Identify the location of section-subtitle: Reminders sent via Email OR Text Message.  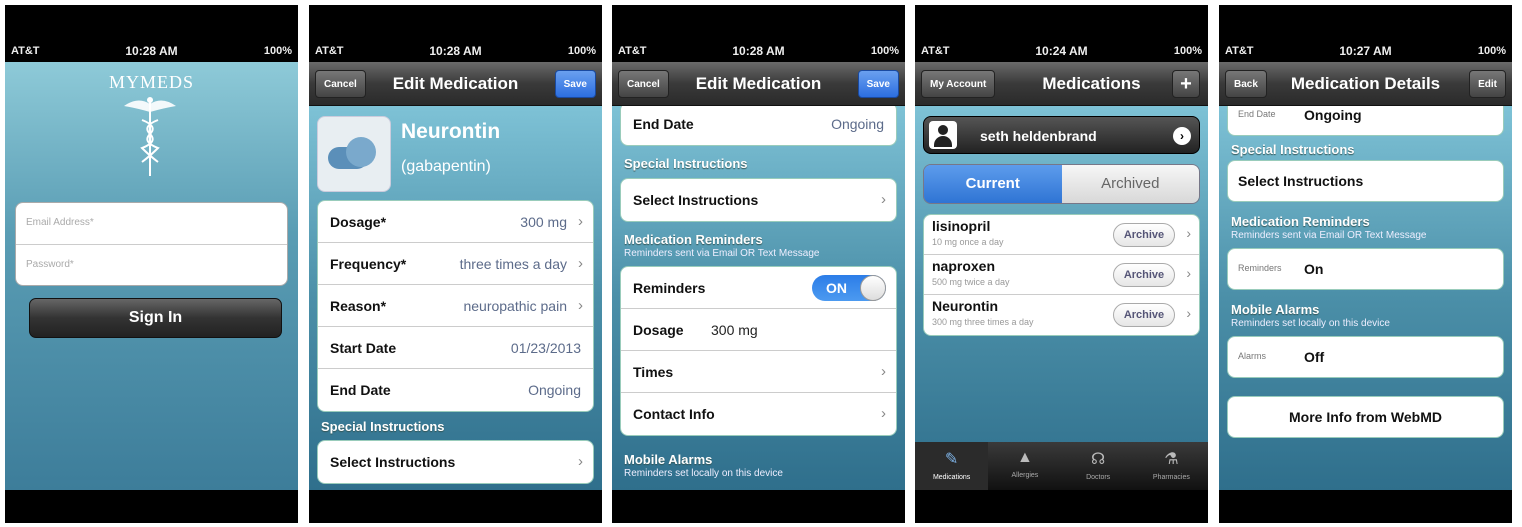
(722, 253).